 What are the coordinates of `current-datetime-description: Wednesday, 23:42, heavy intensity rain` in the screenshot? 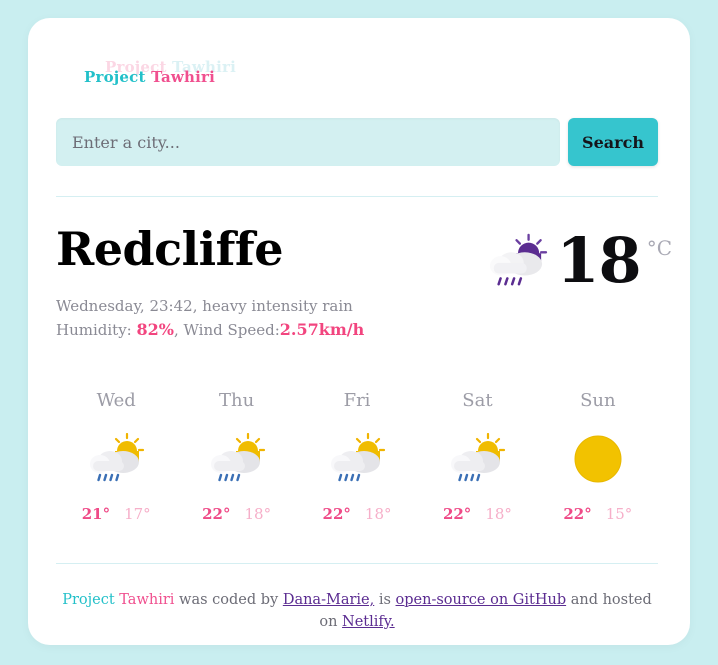 It's located at (204, 306).